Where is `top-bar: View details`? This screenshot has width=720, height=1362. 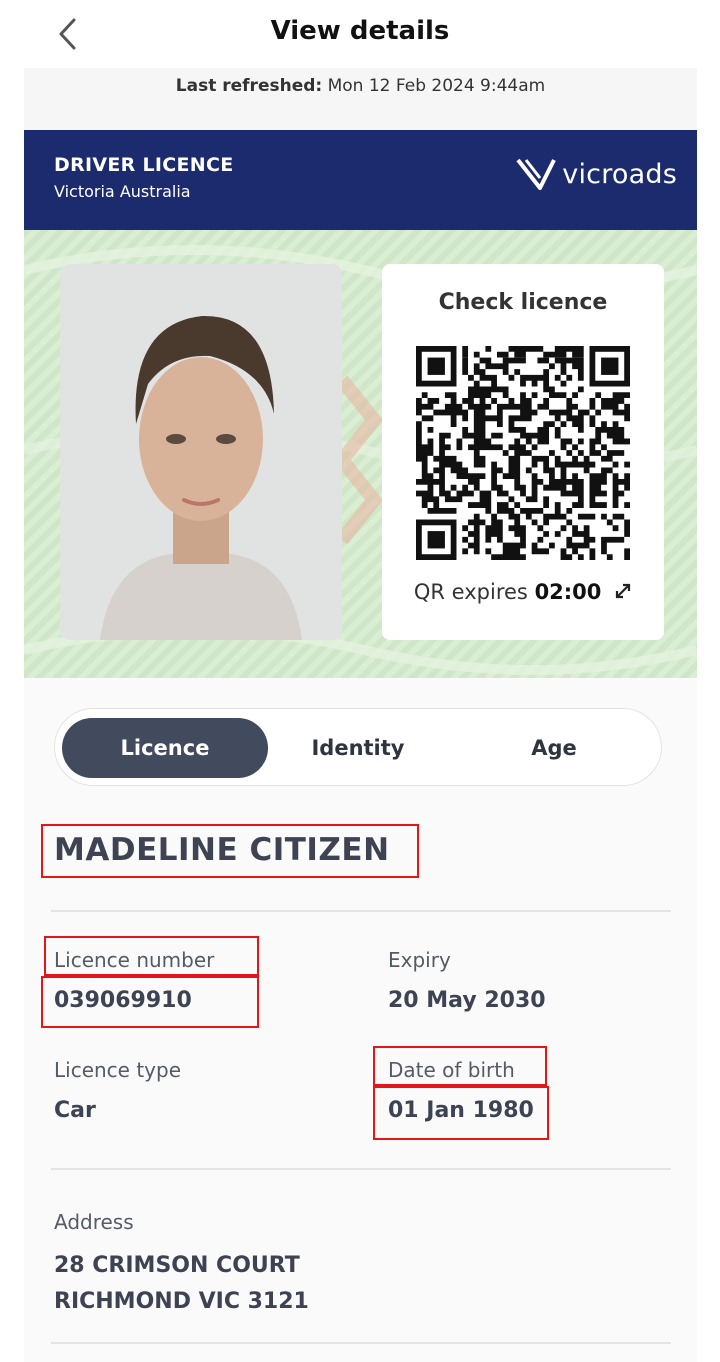
top-bar: View details is located at coordinates (360, 34).